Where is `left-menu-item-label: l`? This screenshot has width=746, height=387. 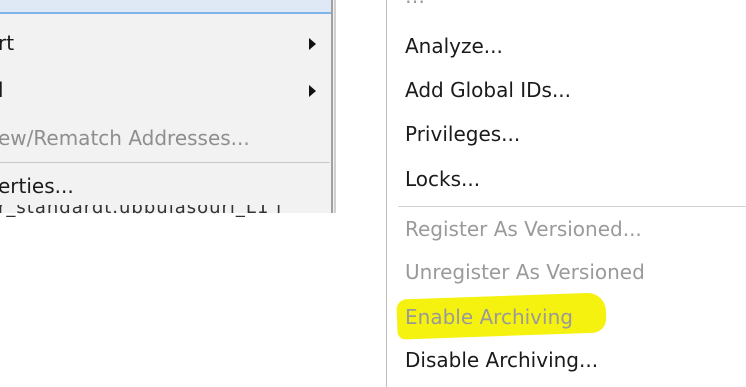 left-menu-item-label: l is located at coordinates (2, 90).